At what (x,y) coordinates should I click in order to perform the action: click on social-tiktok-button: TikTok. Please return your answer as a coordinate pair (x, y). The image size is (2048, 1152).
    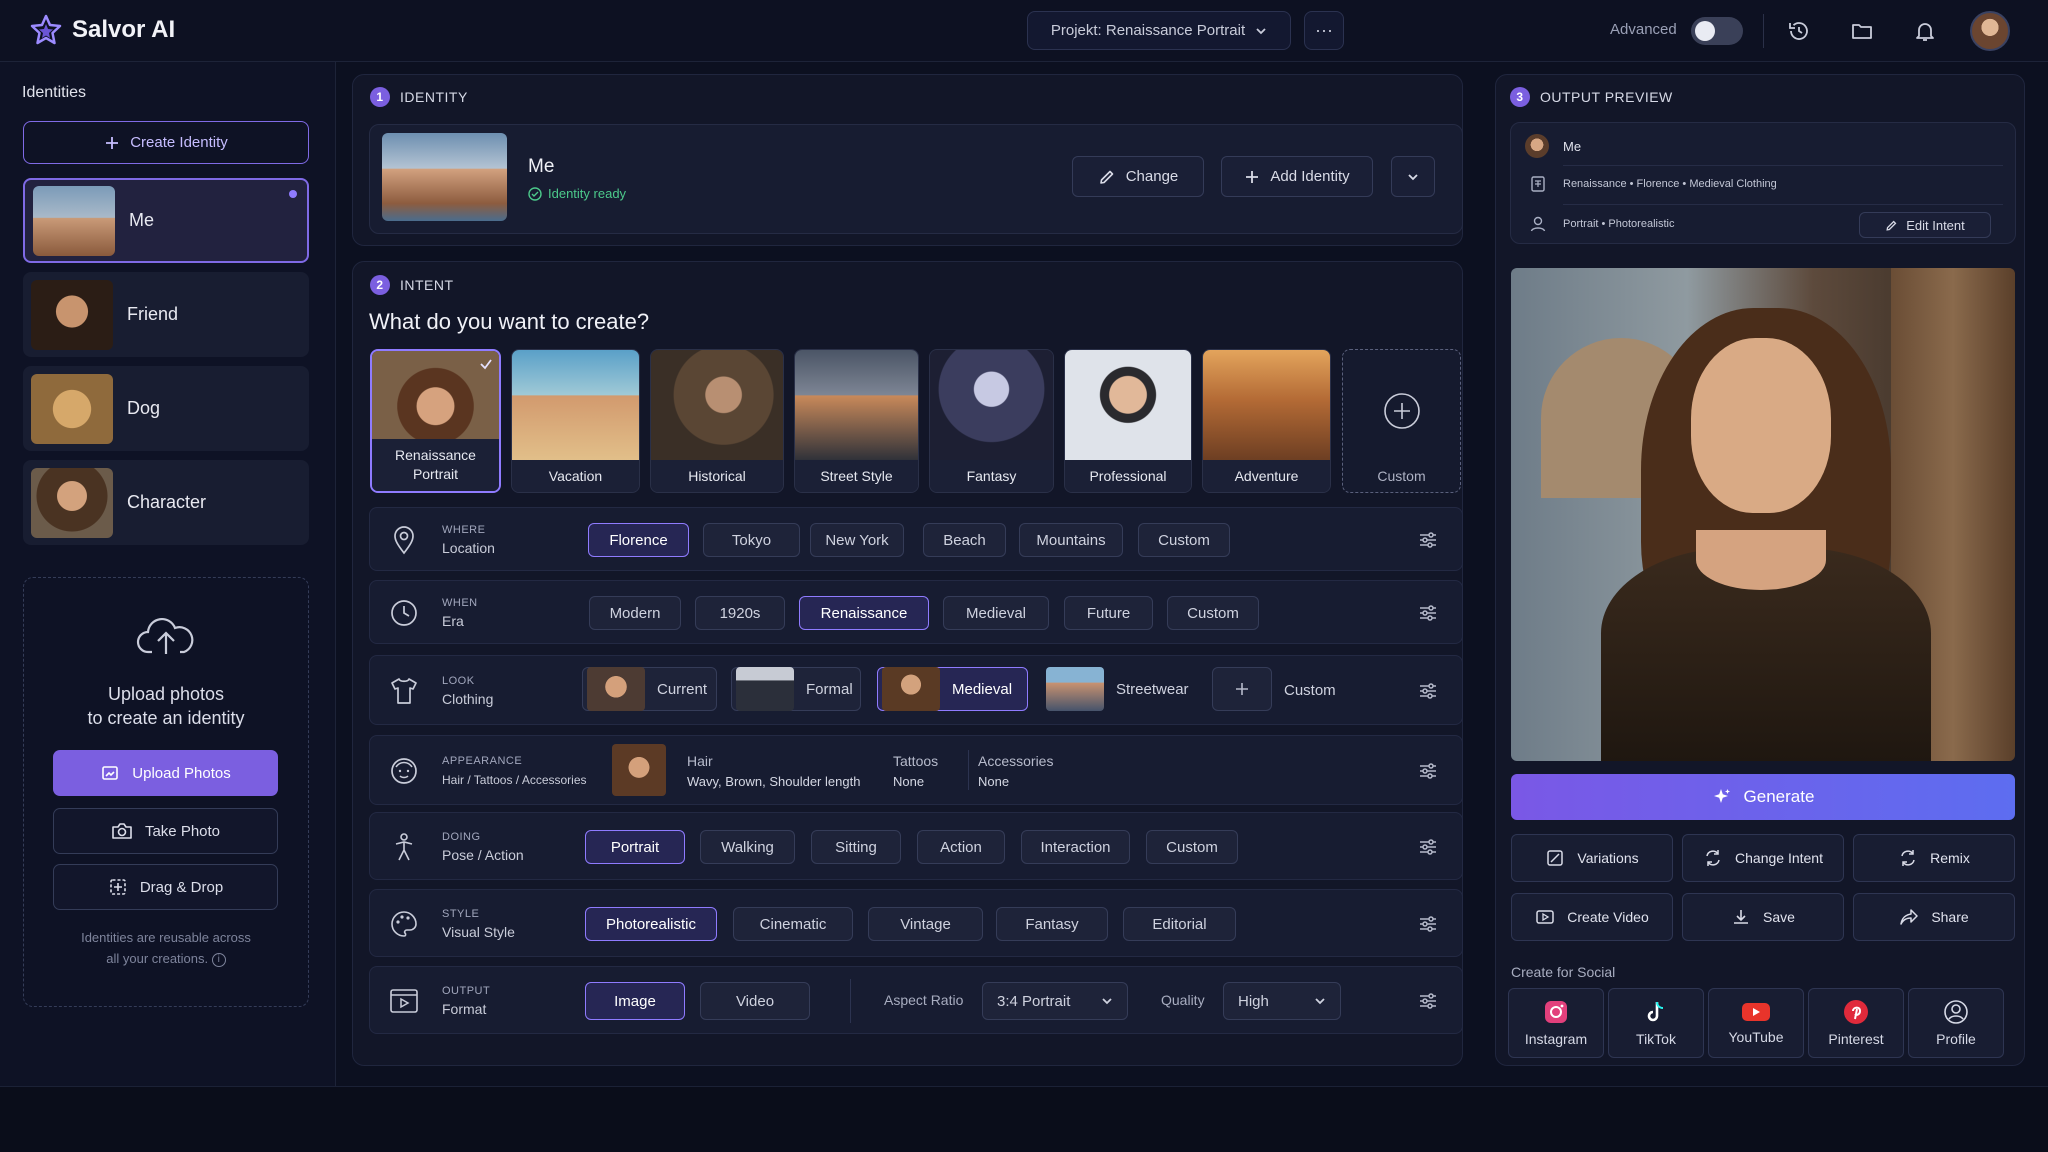
    Looking at the image, I should click on (1656, 1023).